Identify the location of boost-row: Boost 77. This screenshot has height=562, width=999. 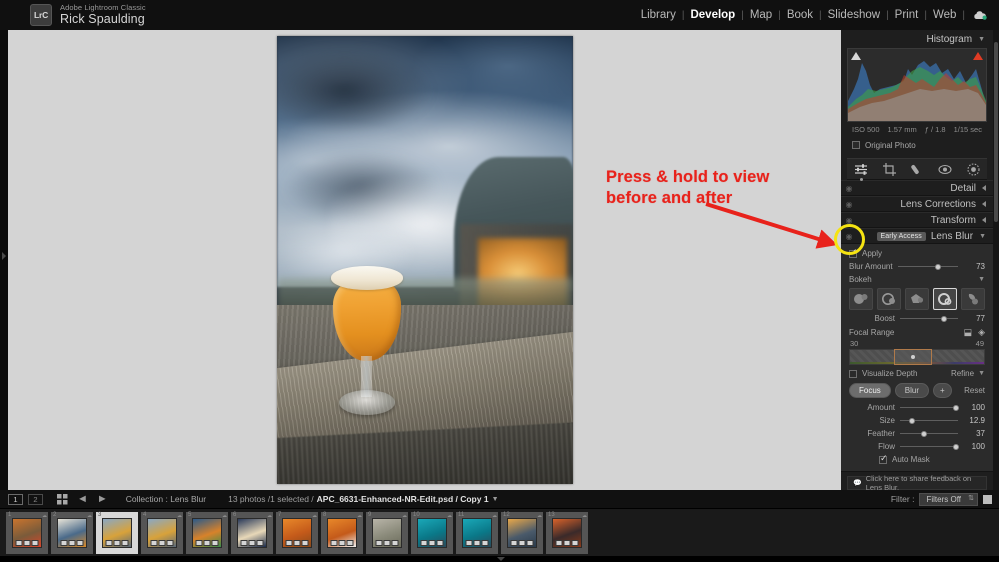
(917, 318).